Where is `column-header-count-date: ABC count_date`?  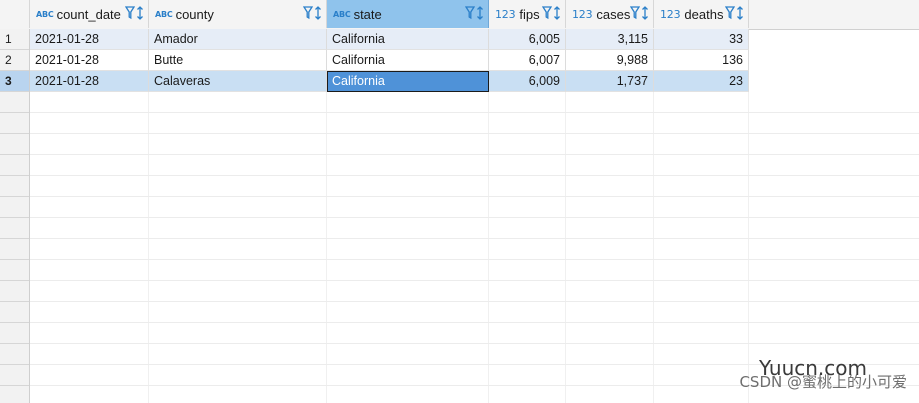
column-header-count-date: ABC count_date is located at coordinates (89, 14).